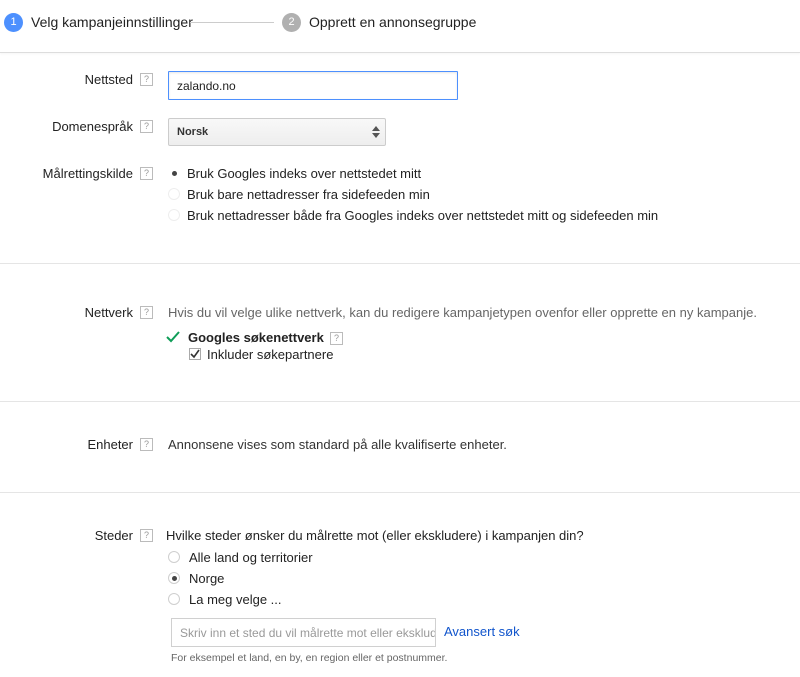 This screenshot has width=800, height=677. Describe the element at coordinates (206, 578) in the screenshot. I see `locations-option-1: Norge` at that location.